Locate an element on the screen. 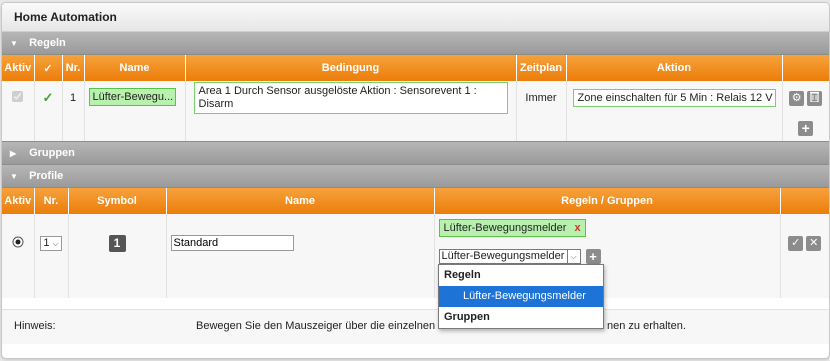 The image size is (830, 361). dropdown-group-gruppen: Gruppen is located at coordinates (467, 317).